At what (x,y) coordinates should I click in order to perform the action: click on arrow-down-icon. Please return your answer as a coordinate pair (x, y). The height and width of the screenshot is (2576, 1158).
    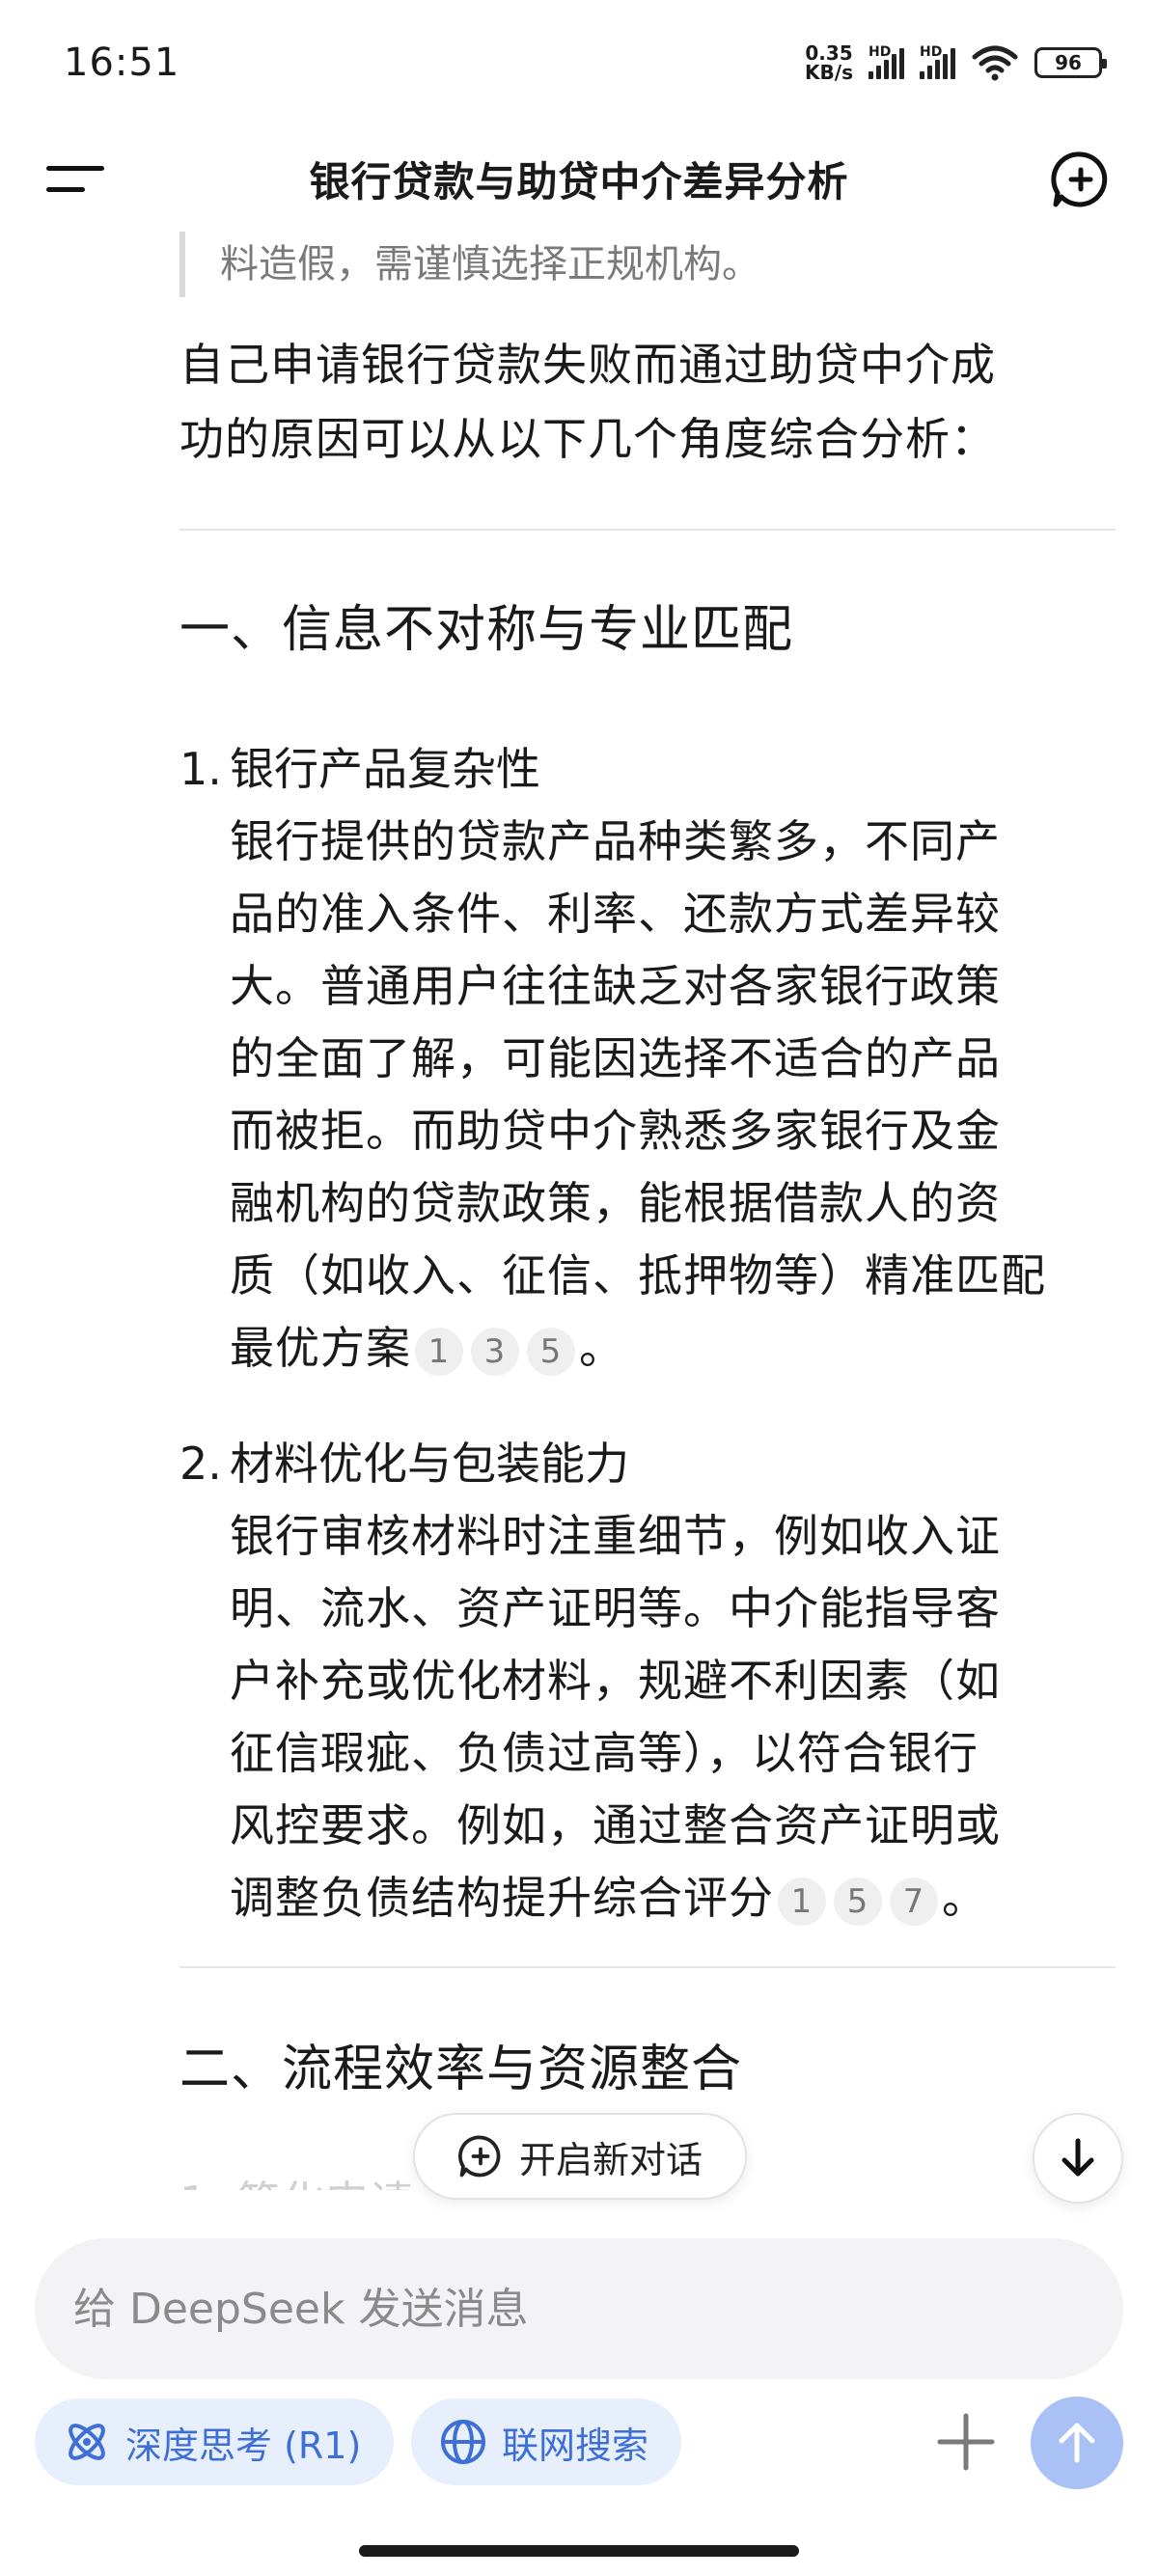
    Looking at the image, I should click on (1078, 2157).